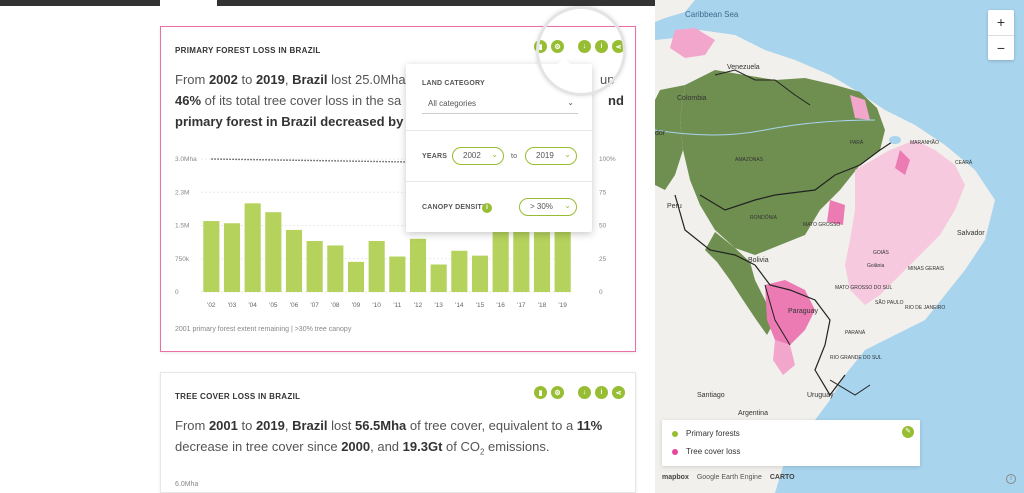 This screenshot has height=493, width=1024. I want to click on mapbox-logo: mapbox, so click(675, 477).